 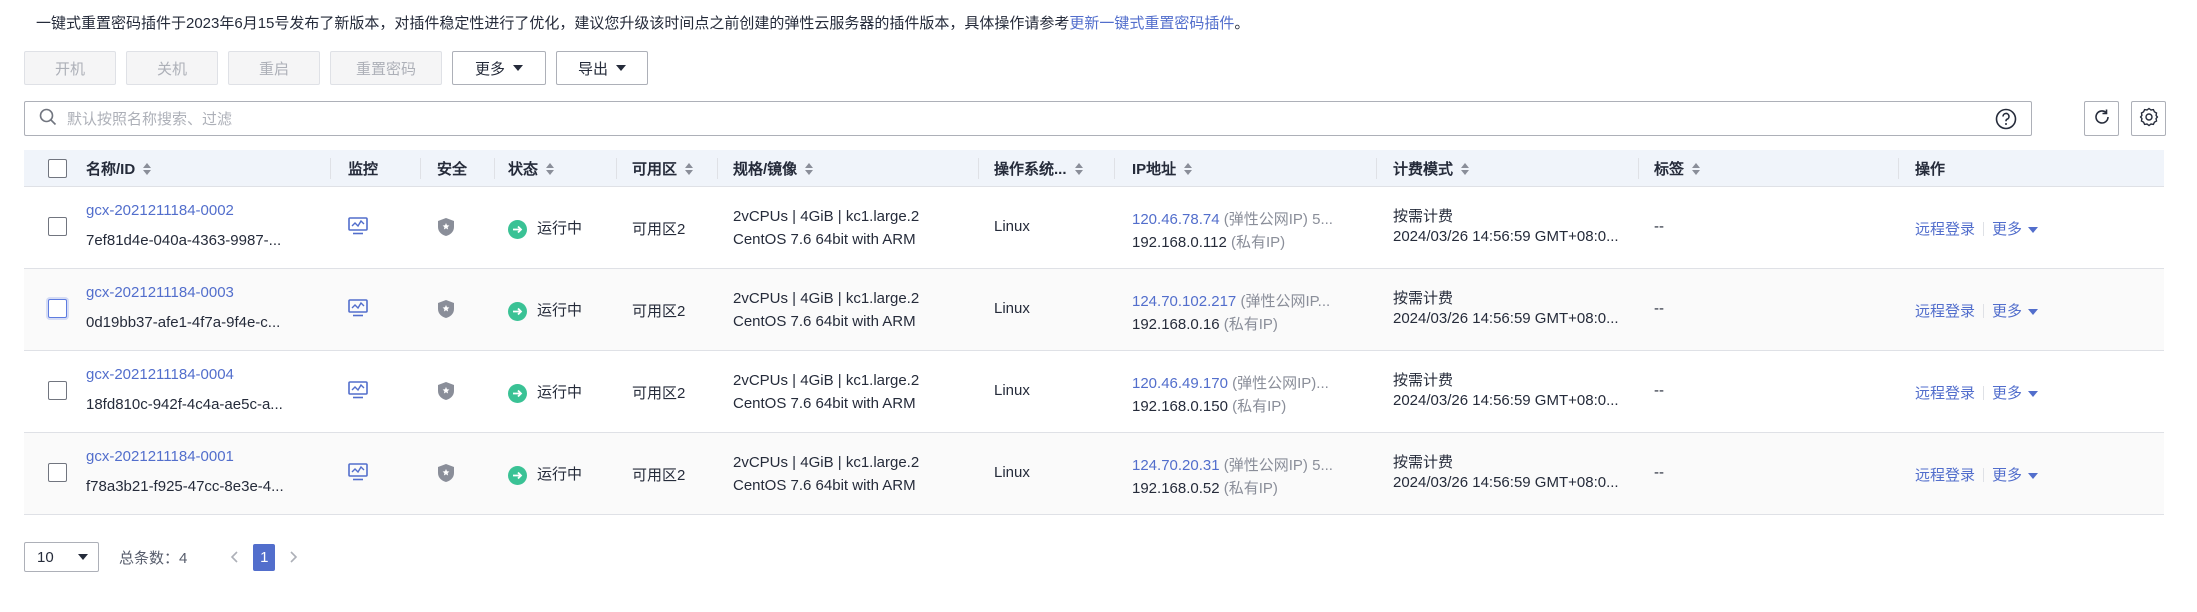 What do you see at coordinates (274, 68) in the screenshot?
I see `restart-button: 重启` at bounding box center [274, 68].